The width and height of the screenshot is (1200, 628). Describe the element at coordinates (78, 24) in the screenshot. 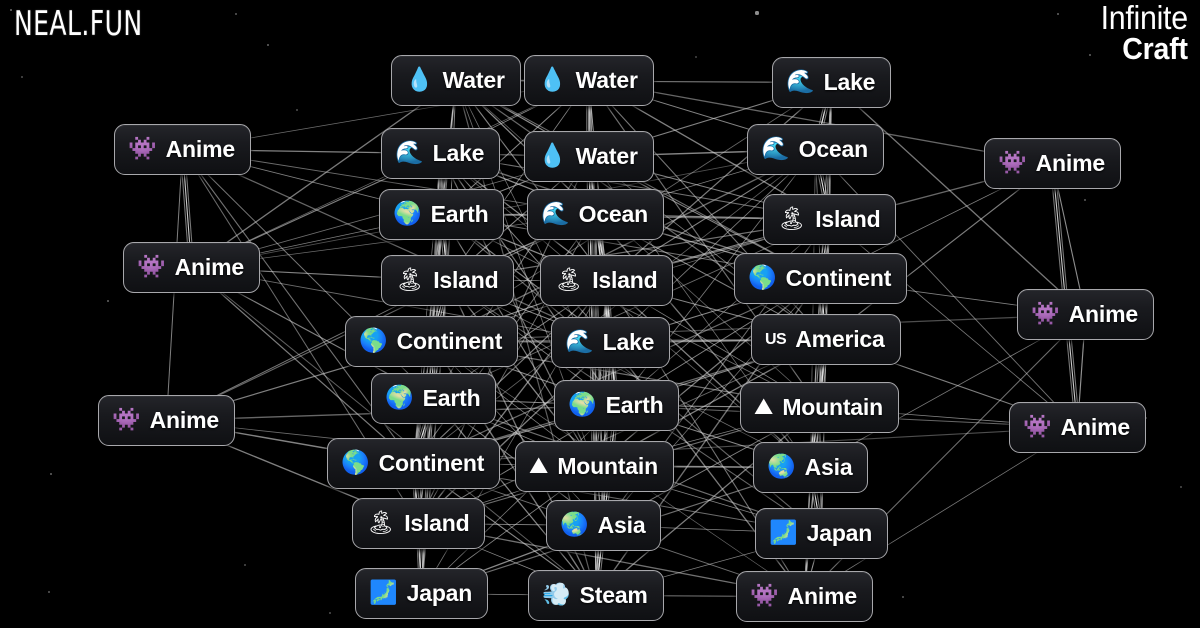

I see `neal-fun-logo: NEAL.FUN` at that location.